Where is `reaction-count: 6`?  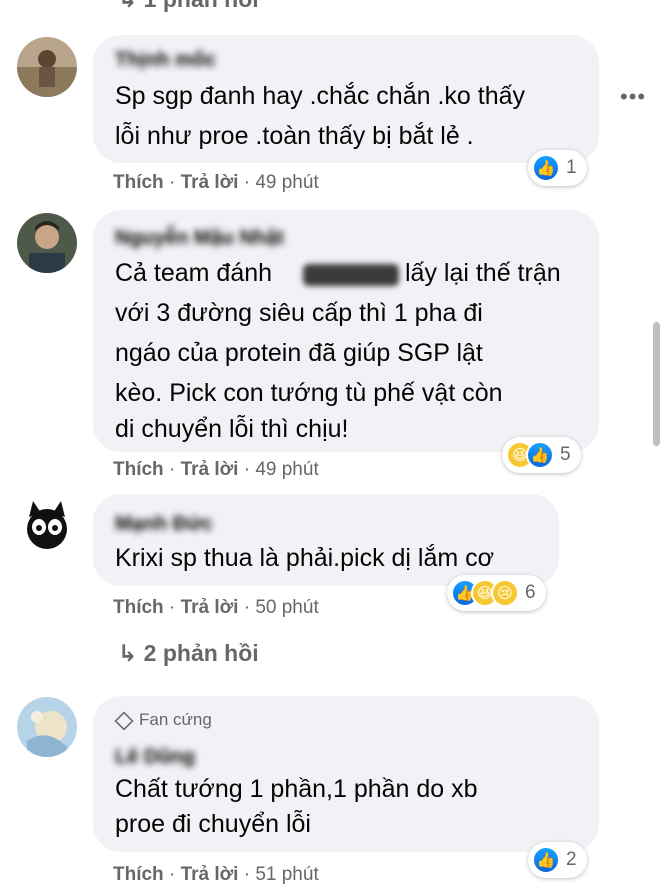 reaction-count: 6 is located at coordinates (530, 592).